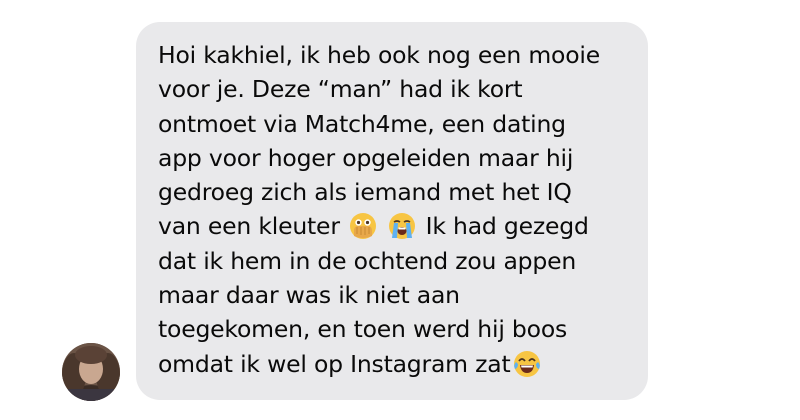 The width and height of the screenshot is (800, 420). Describe the element at coordinates (363, 329) in the screenshot. I see `message-line: toegekomen, en toen werd hij boos` at that location.